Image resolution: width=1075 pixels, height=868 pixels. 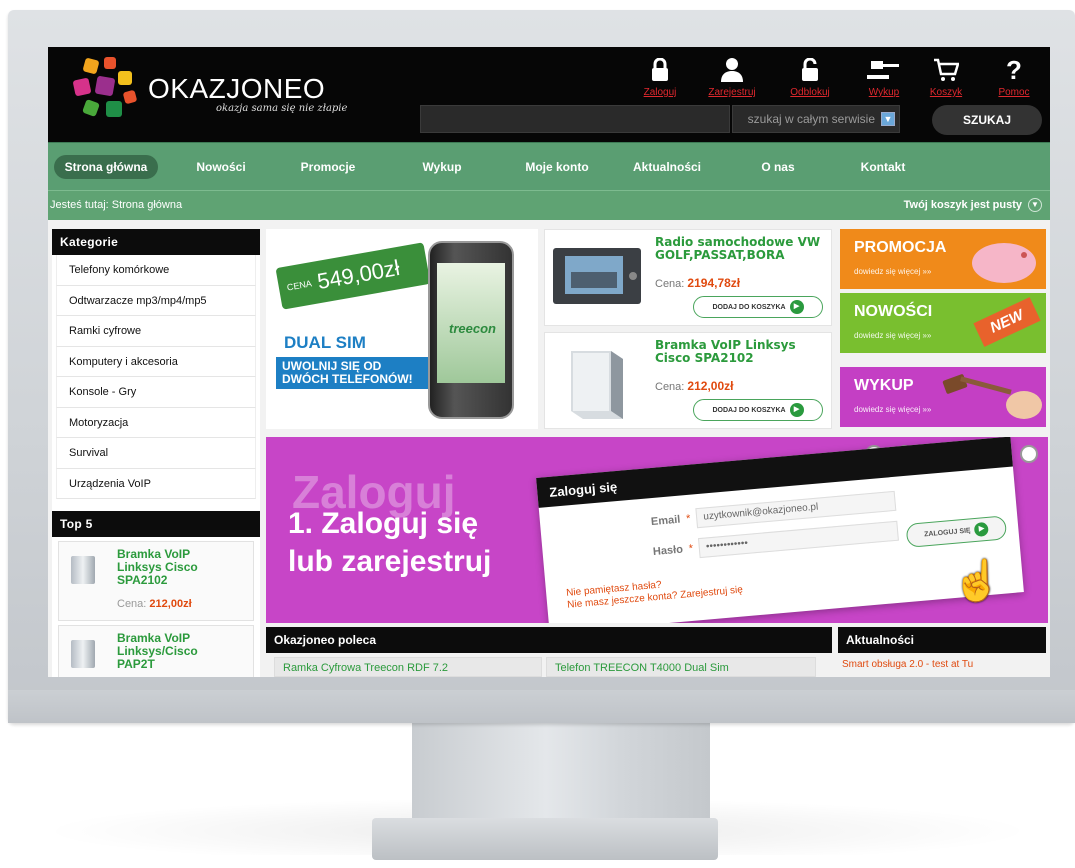 I want to click on cart-status: Twój koszyk jest pusty ▼, so click(x=973, y=205).